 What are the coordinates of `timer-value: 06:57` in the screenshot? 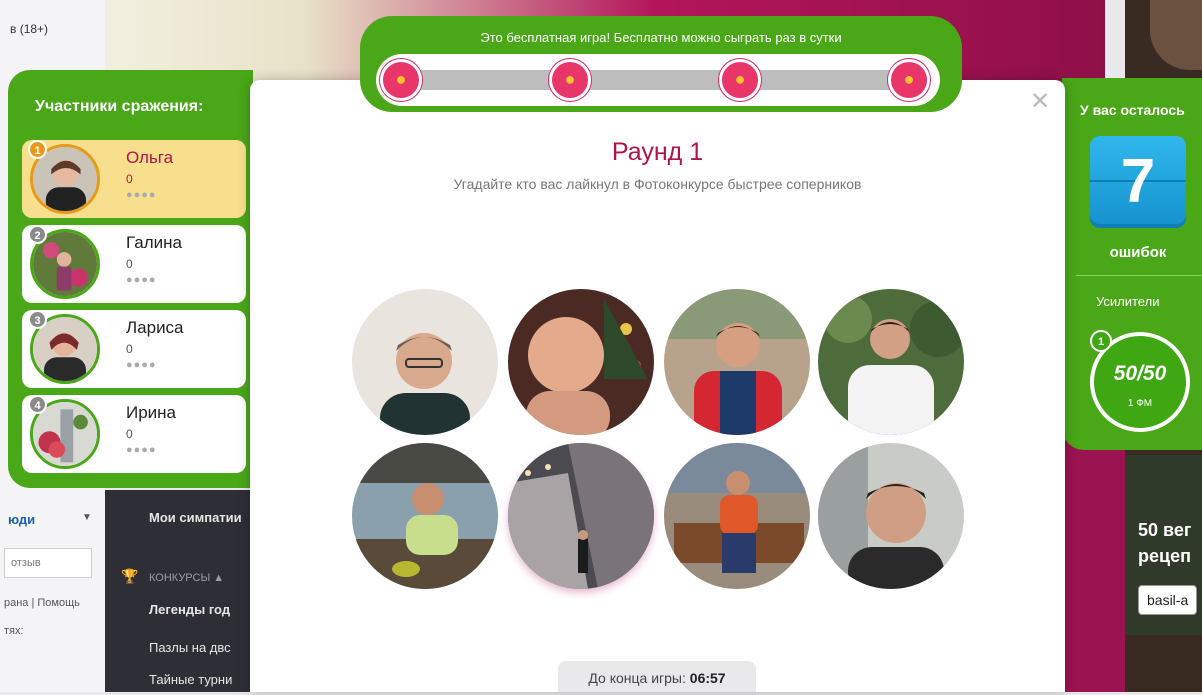 It's located at (707, 678).